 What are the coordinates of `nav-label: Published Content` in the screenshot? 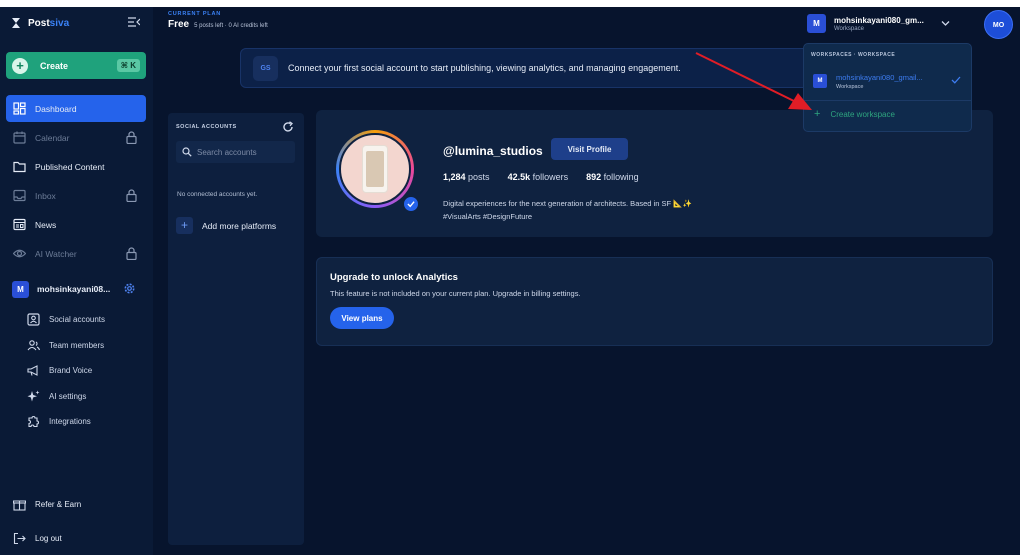 It's located at (70, 166).